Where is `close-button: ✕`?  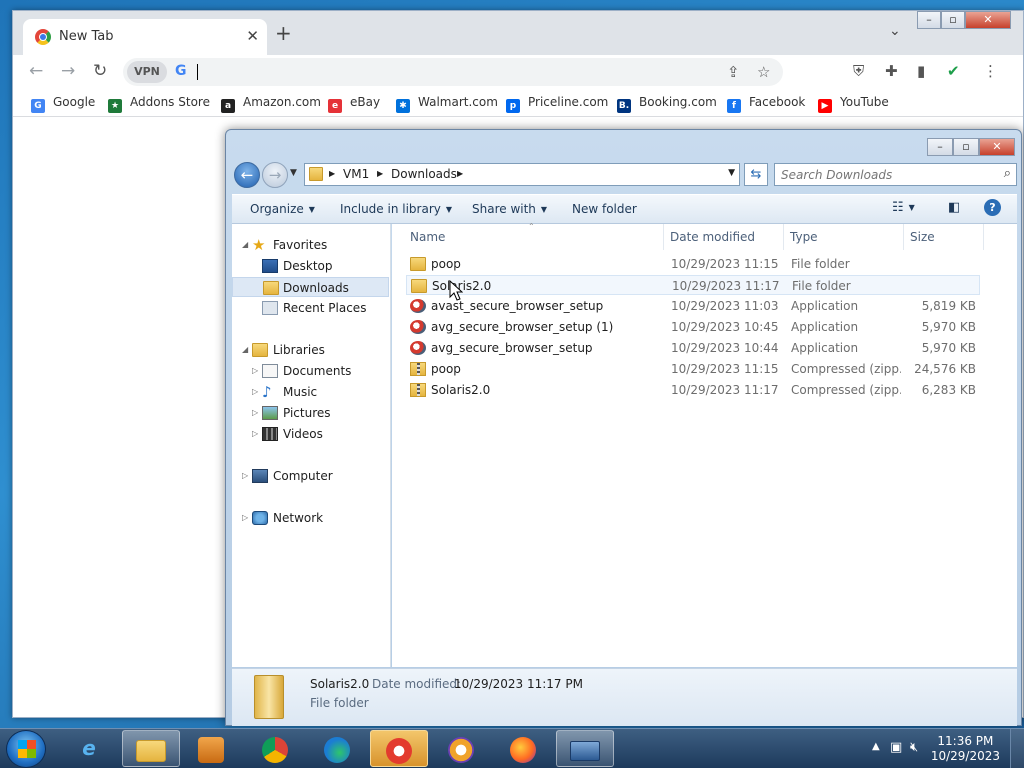 close-button: ✕ is located at coordinates (988, 20).